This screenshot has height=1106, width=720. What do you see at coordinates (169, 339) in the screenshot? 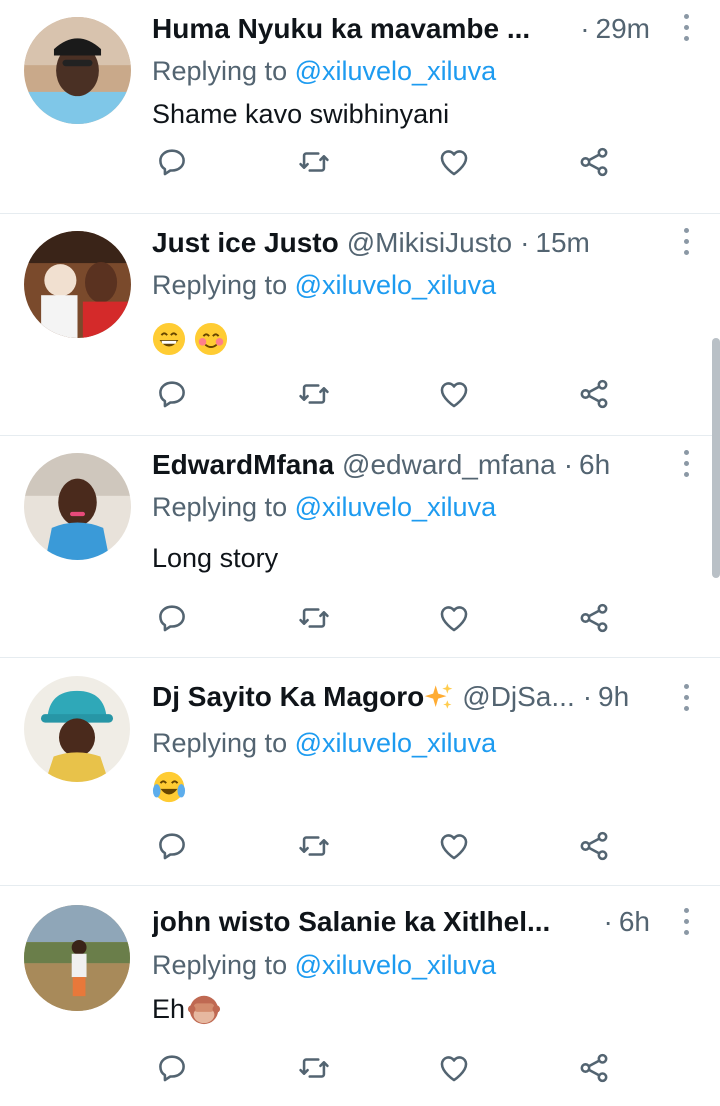
I see `grinning-face-with-smiling-eyes-icon` at bounding box center [169, 339].